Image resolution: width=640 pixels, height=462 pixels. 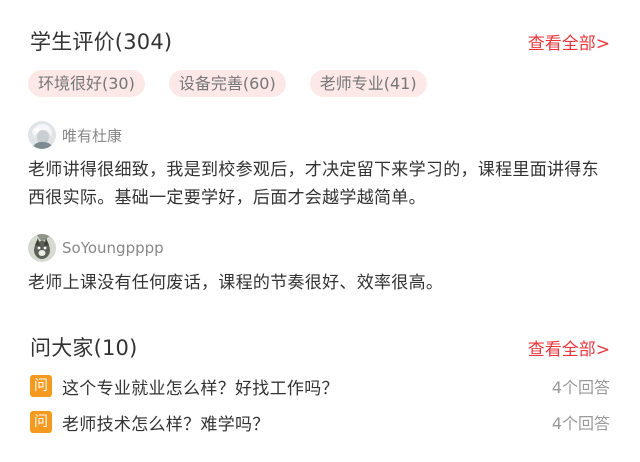 What do you see at coordinates (569, 41) in the screenshot?
I see `reviews-see-all-link: 查看全部>` at bounding box center [569, 41].